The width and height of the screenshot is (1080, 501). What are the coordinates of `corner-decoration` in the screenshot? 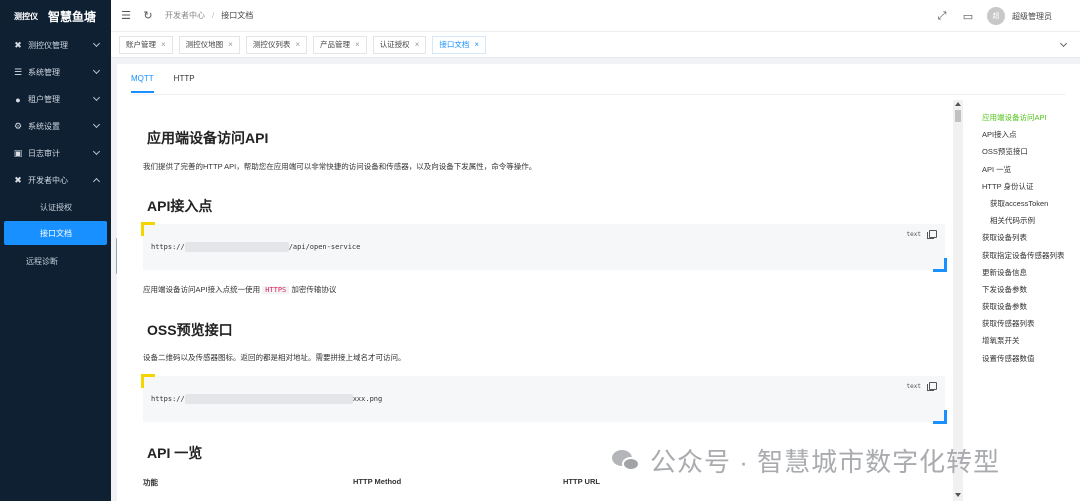 It's located at (940, 417).